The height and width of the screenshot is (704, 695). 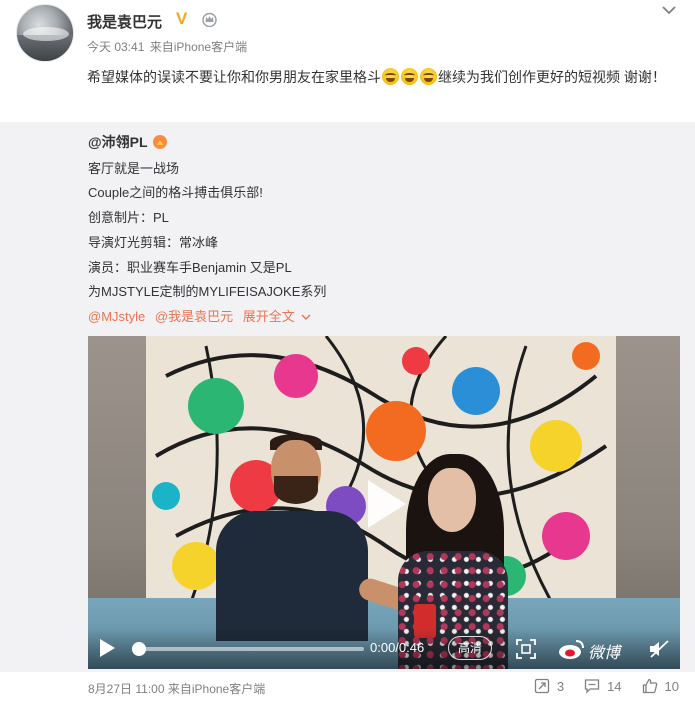 What do you see at coordinates (115, 47) in the screenshot?
I see `post-timestamp: 今天 03:41` at bounding box center [115, 47].